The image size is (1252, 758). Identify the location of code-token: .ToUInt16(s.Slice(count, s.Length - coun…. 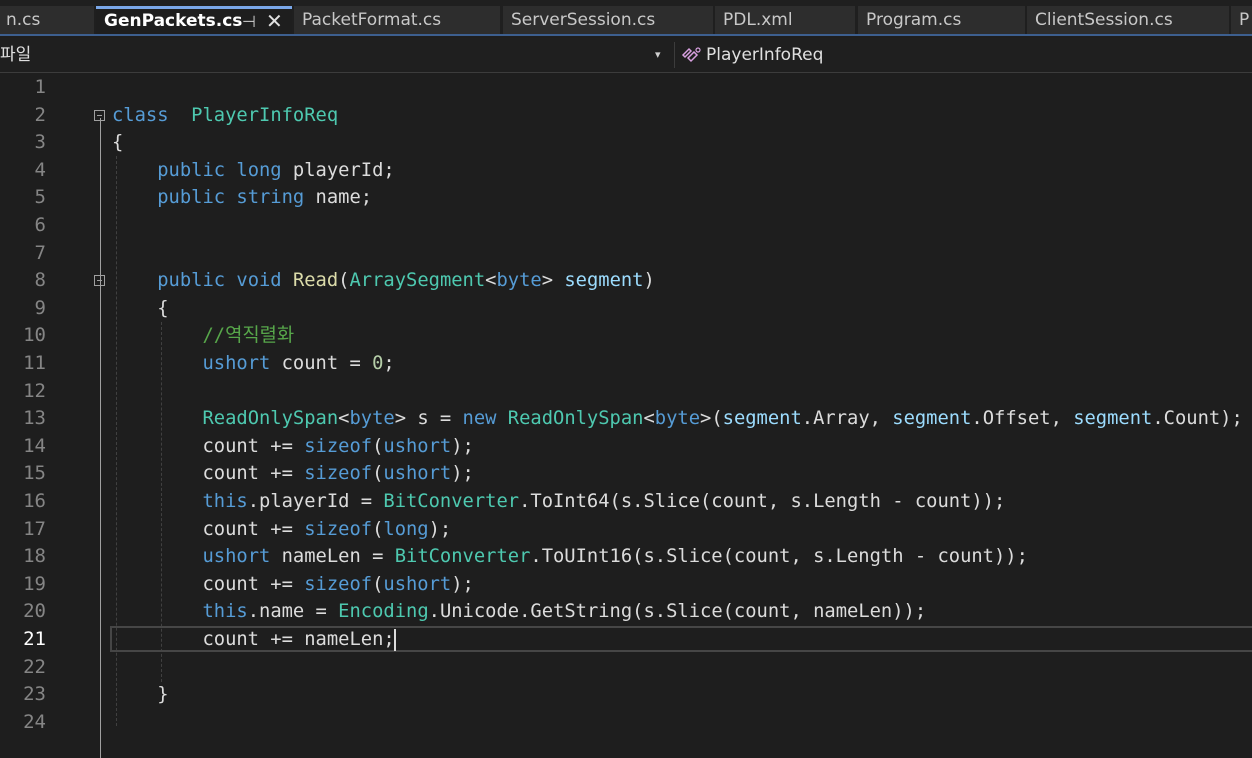
(779, 557).